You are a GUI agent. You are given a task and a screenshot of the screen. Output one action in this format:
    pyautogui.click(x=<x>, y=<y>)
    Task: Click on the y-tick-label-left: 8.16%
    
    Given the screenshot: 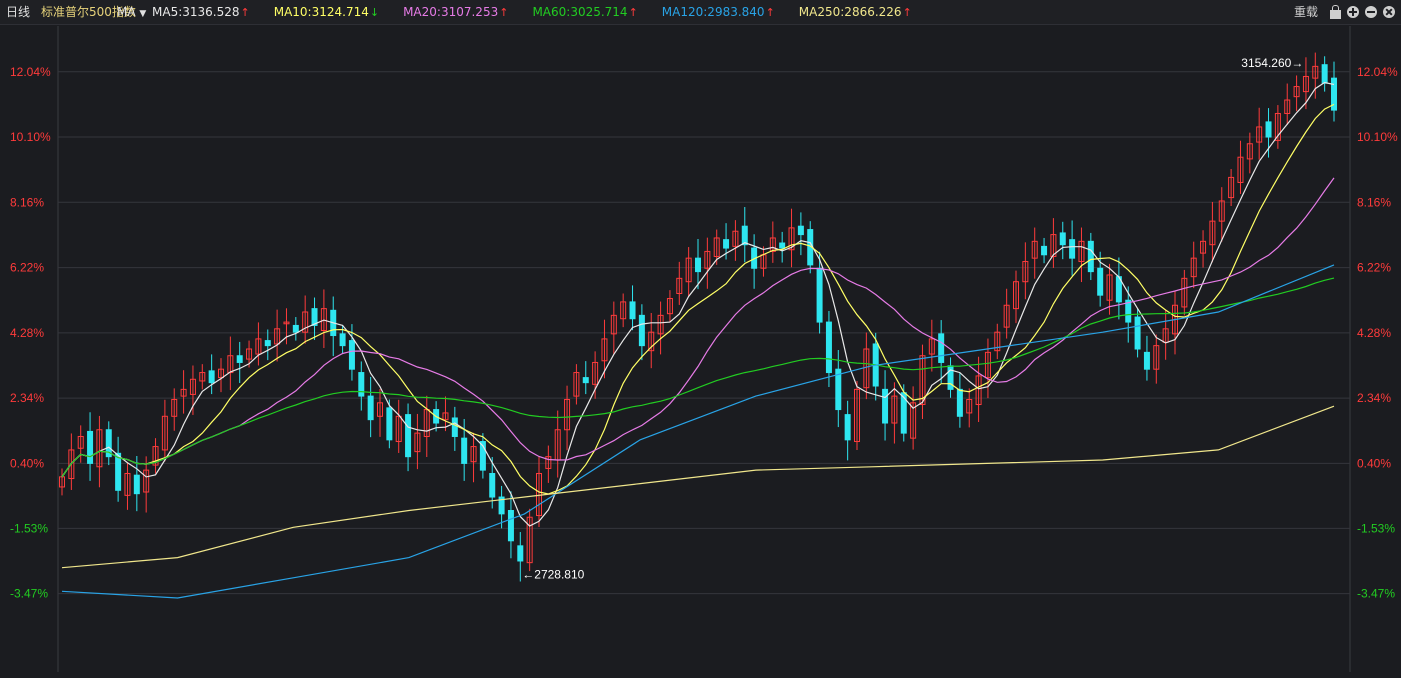 What is the action you would take?
    pyautogui.click(x=27, y=202)
    